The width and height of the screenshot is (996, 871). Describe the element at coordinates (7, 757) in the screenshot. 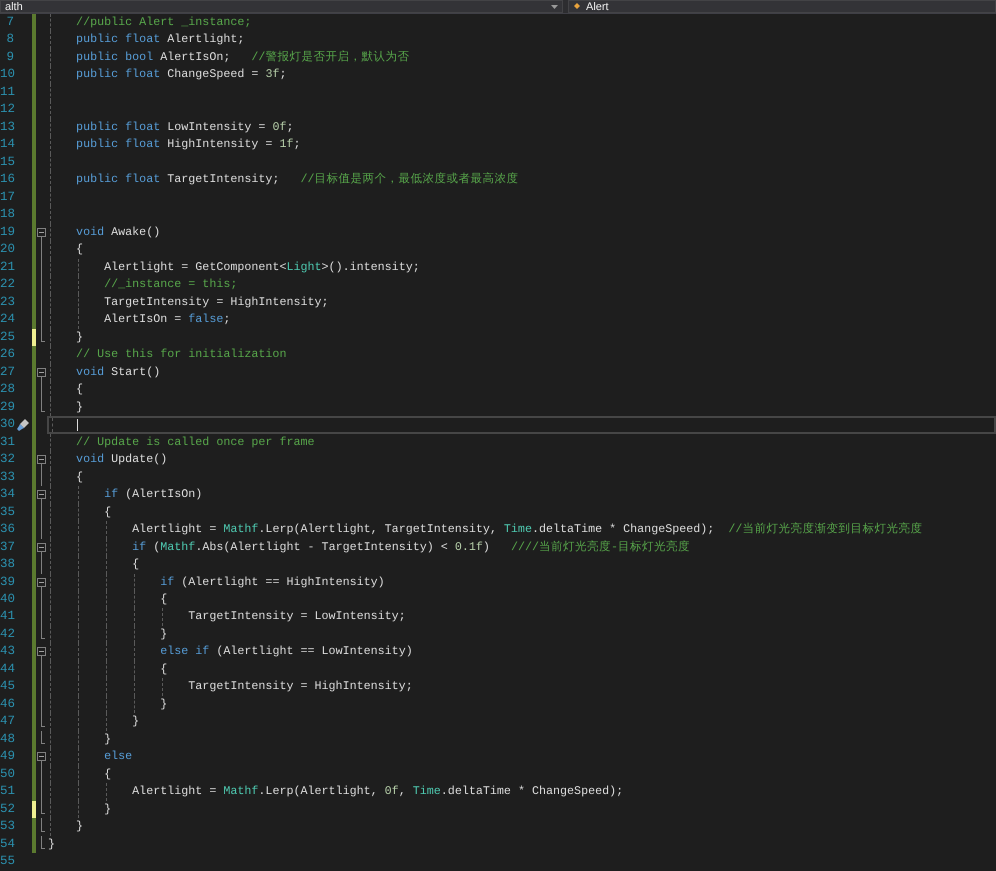

I see `line-number: 49` at that location.